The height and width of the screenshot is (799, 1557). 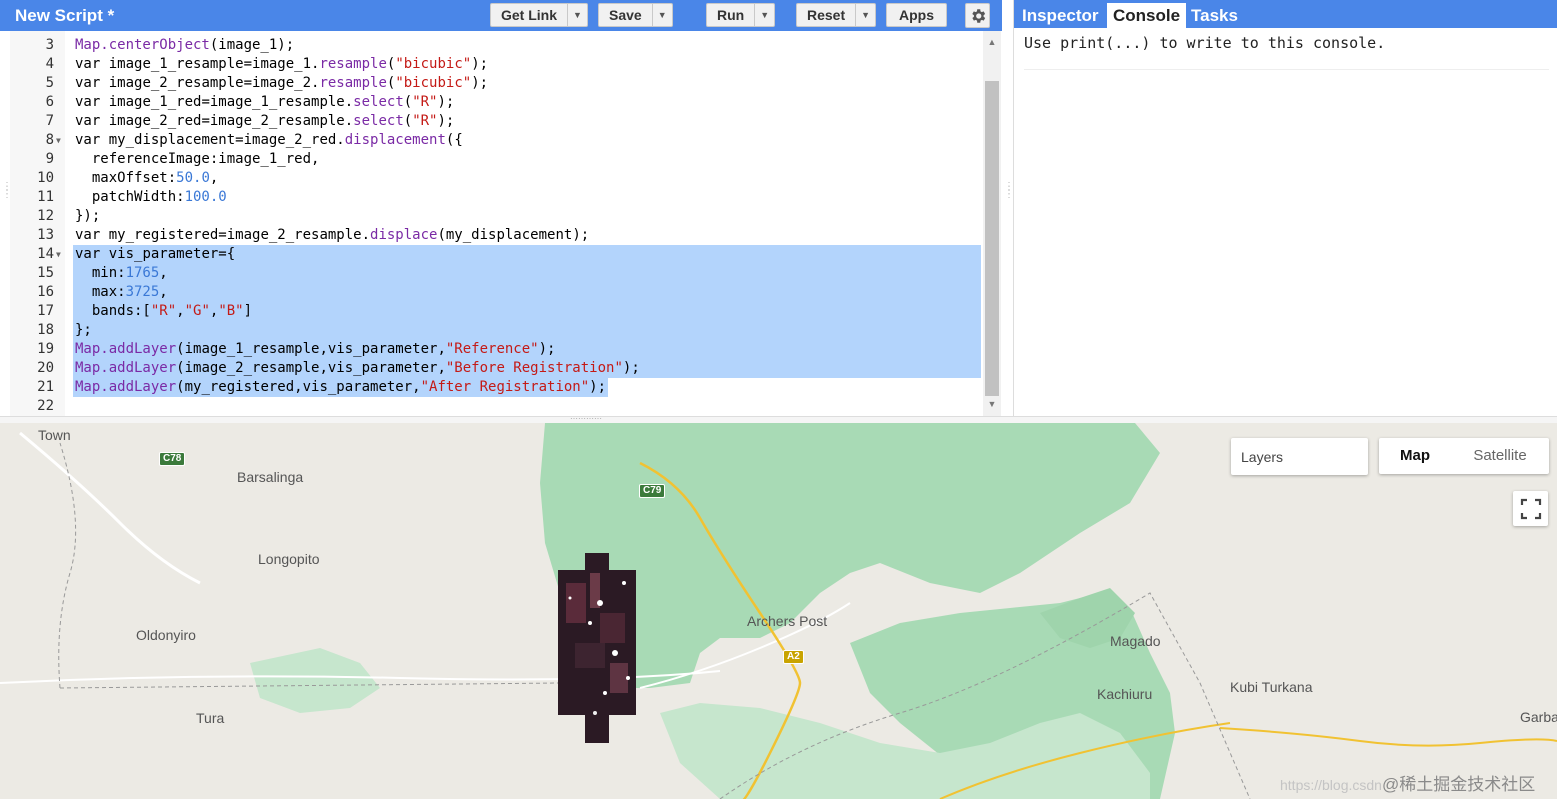 What do you see at coordinates (45, 216) in the screenshot?
I see `line-number: 12` at bounding box center [45, 216].